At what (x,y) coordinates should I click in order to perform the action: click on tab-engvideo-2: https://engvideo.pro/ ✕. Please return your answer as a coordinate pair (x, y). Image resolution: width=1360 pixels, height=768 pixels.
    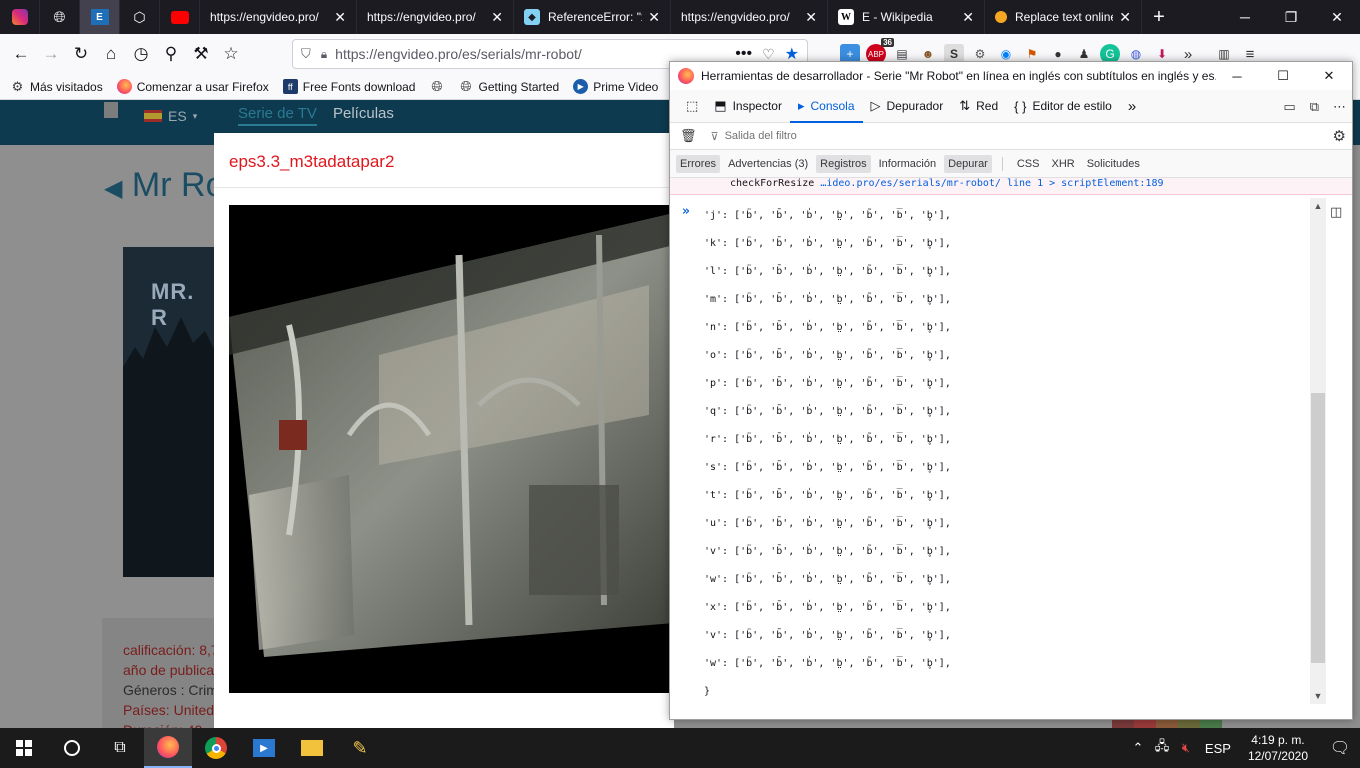
    Looking at the image, I should click on (435, 17).